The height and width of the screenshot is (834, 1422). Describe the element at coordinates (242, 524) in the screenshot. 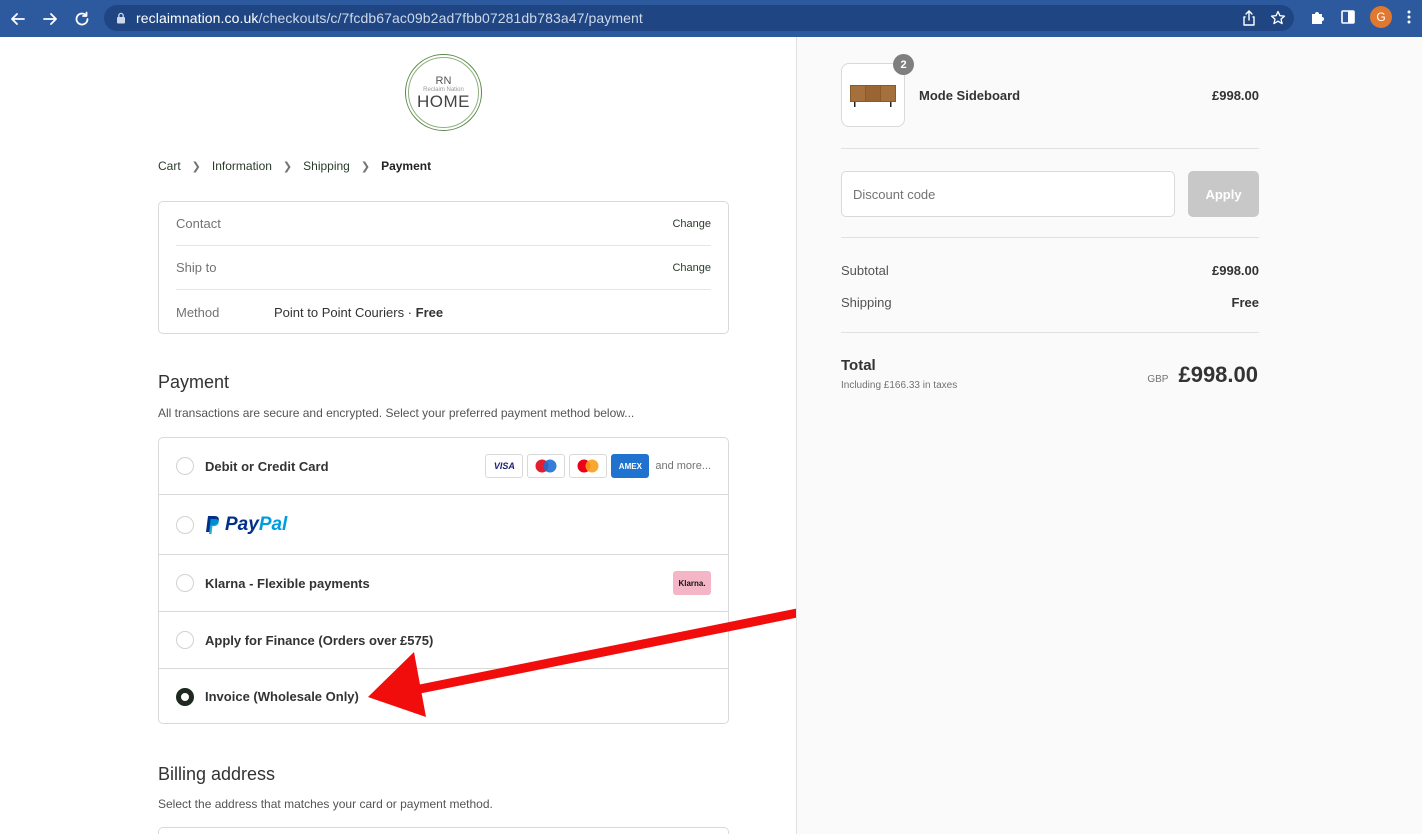

I see `paypal-pay: Pay` at that location.